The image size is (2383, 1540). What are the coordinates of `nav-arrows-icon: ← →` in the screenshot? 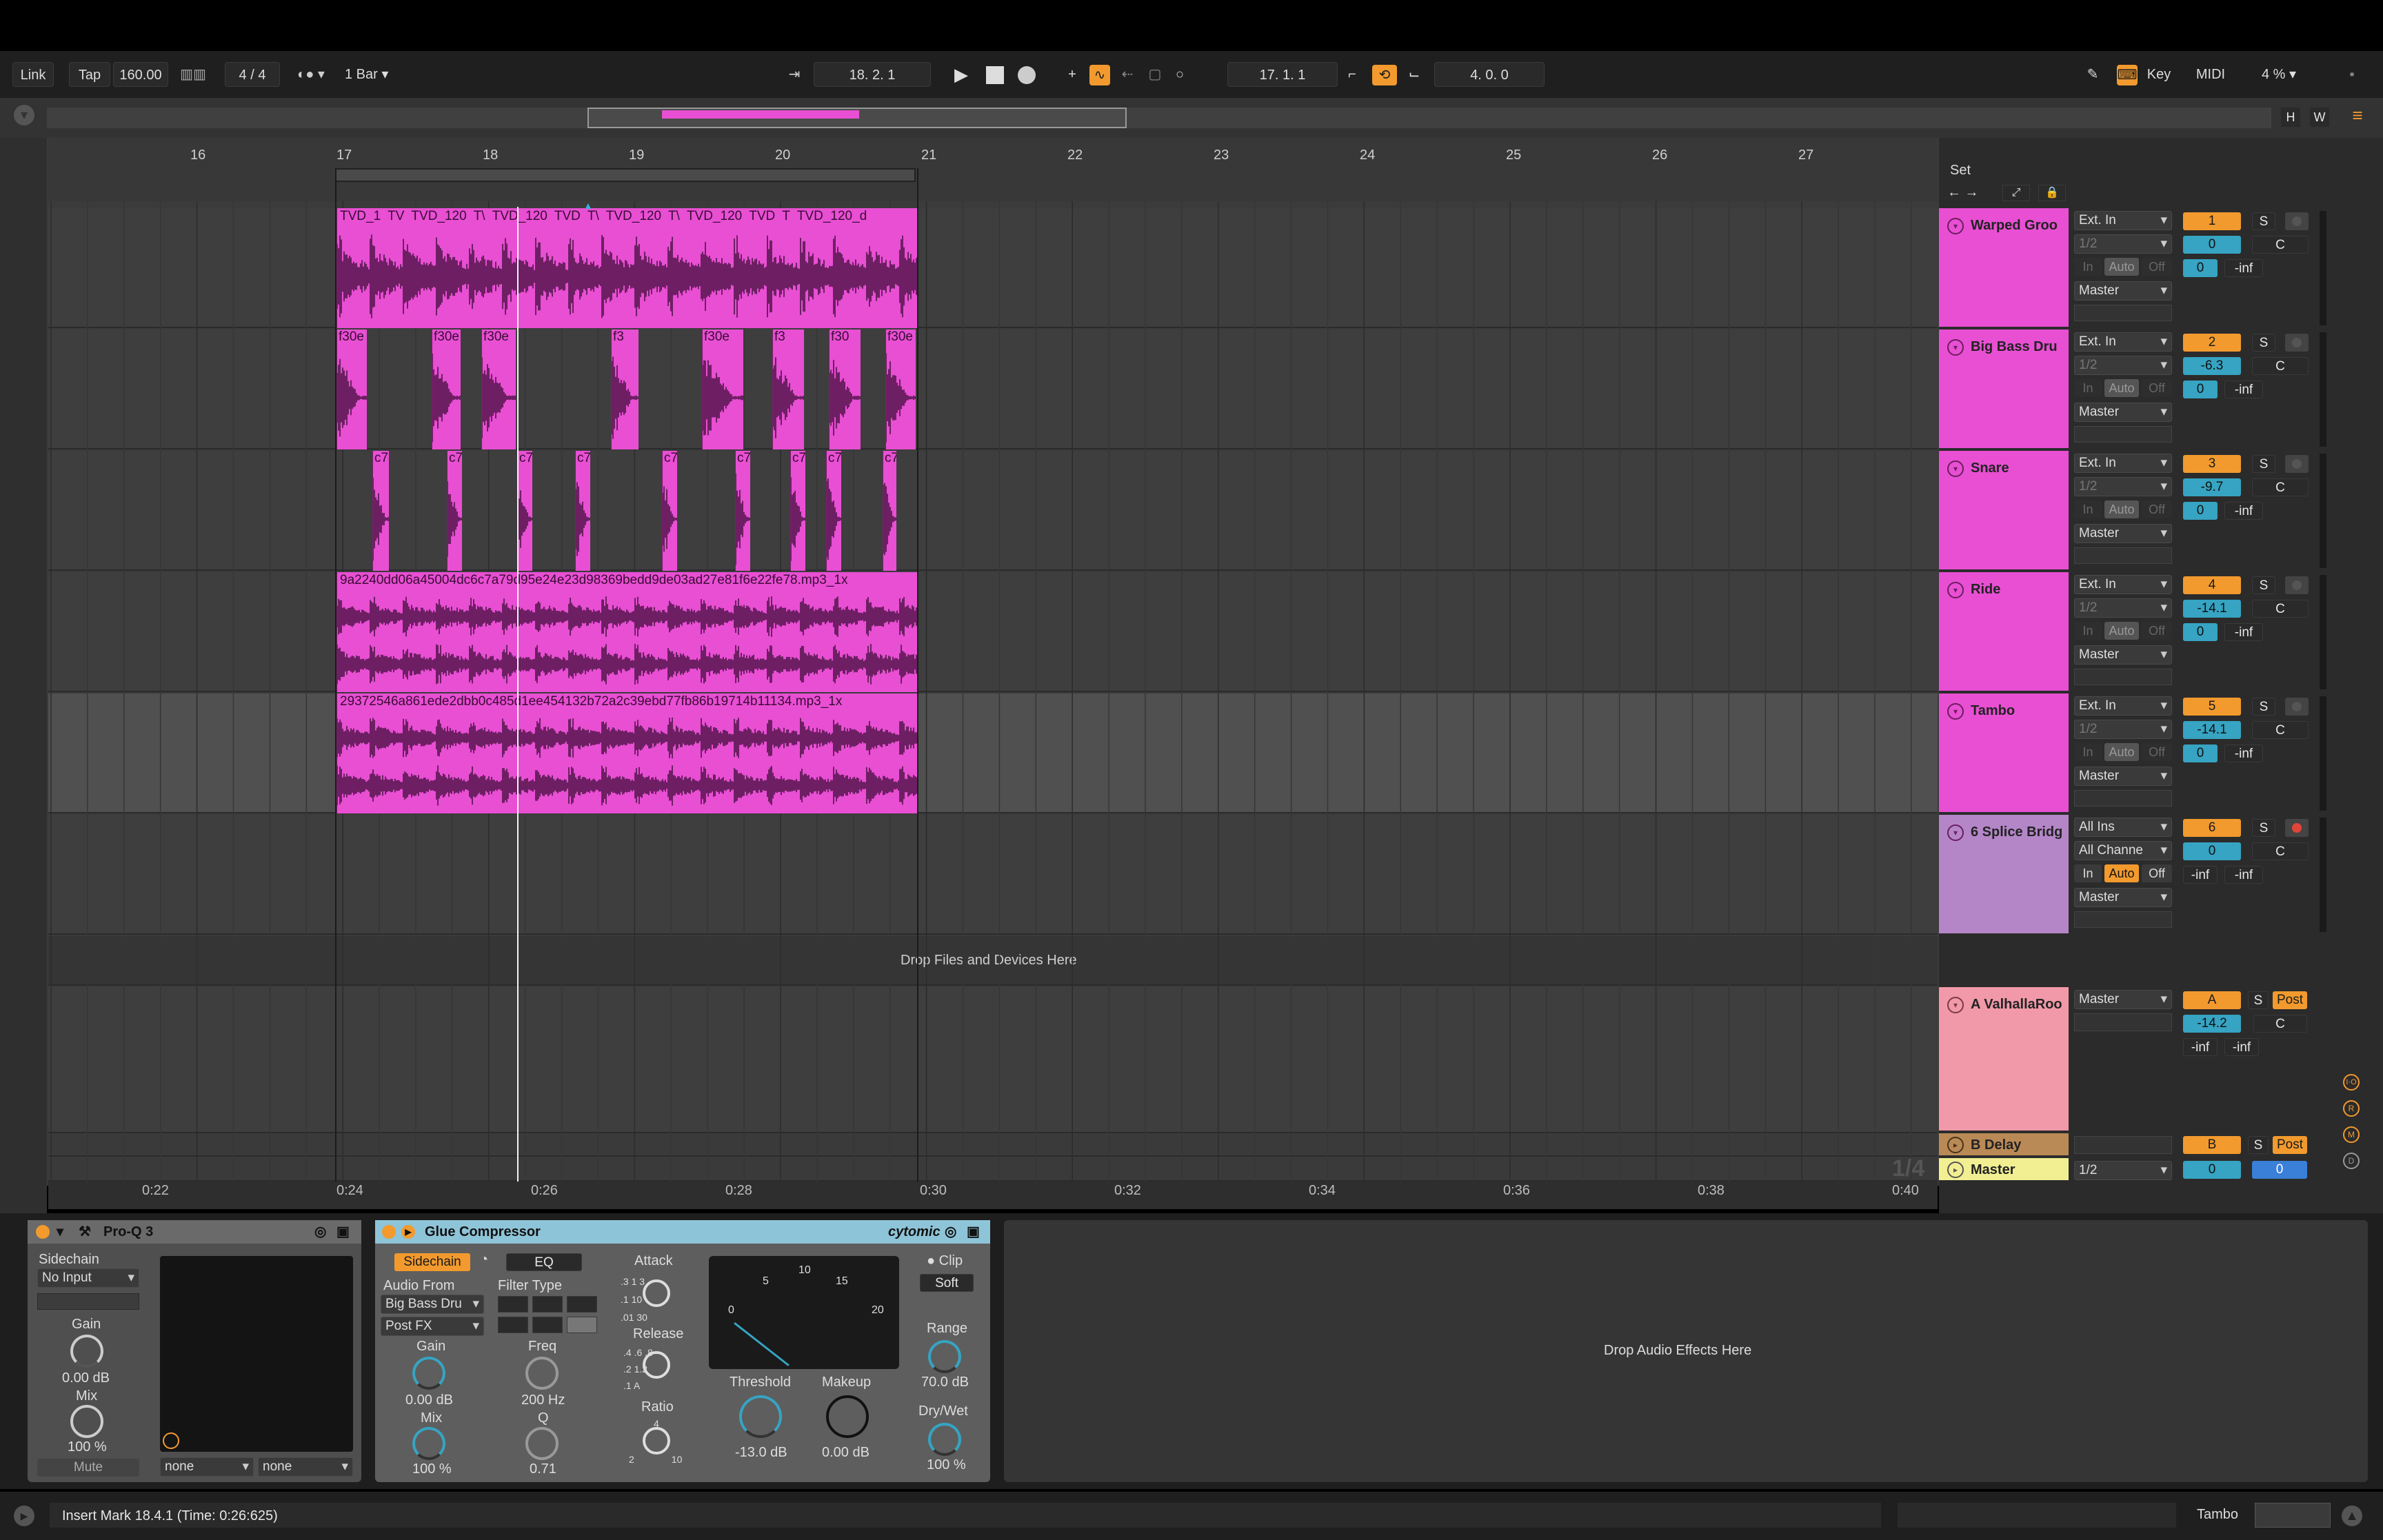 It's located at (1963, 193).